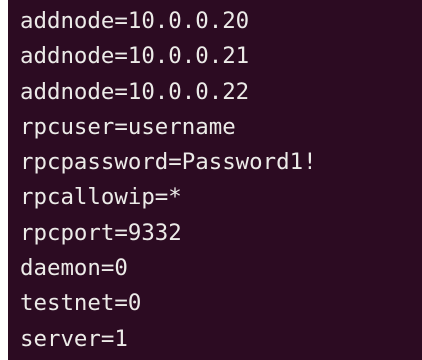 Image resolution: width=422 pixels, height=360 pixels. Describe the element at coordinates (74, 338) in the screenshot. I see `config-line-server: server=1` at that location.